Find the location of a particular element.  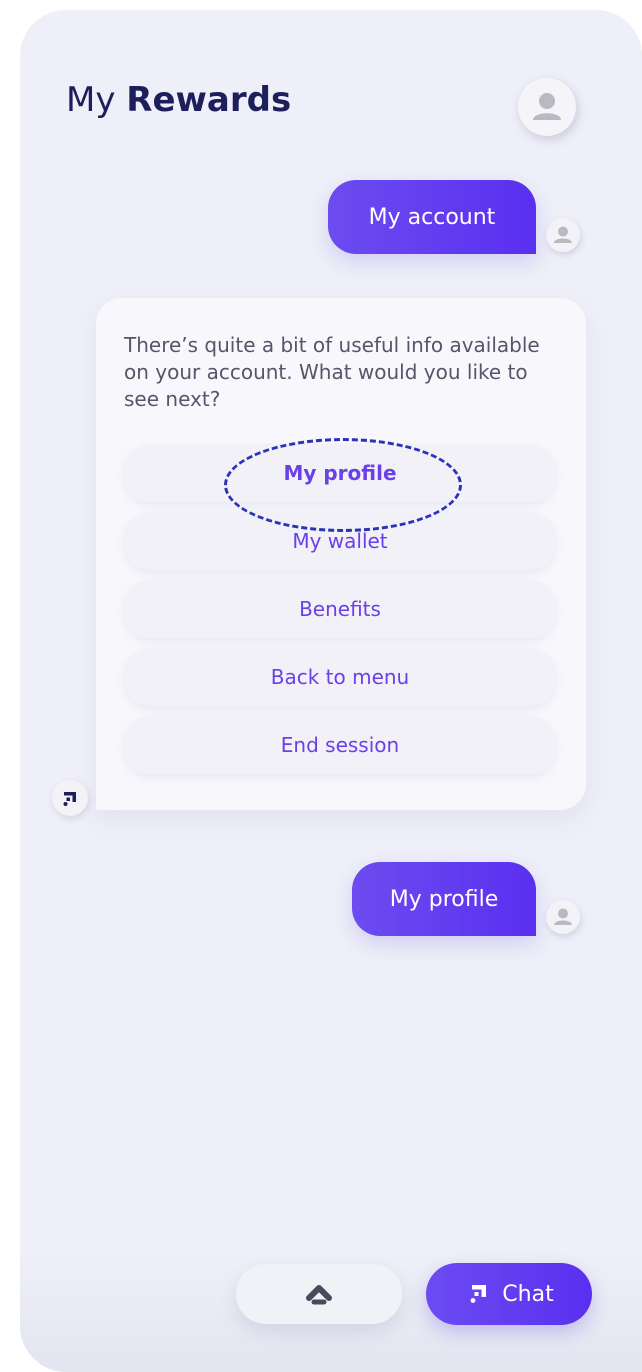

bot-logo-icon is located at coordinates (69, 799).